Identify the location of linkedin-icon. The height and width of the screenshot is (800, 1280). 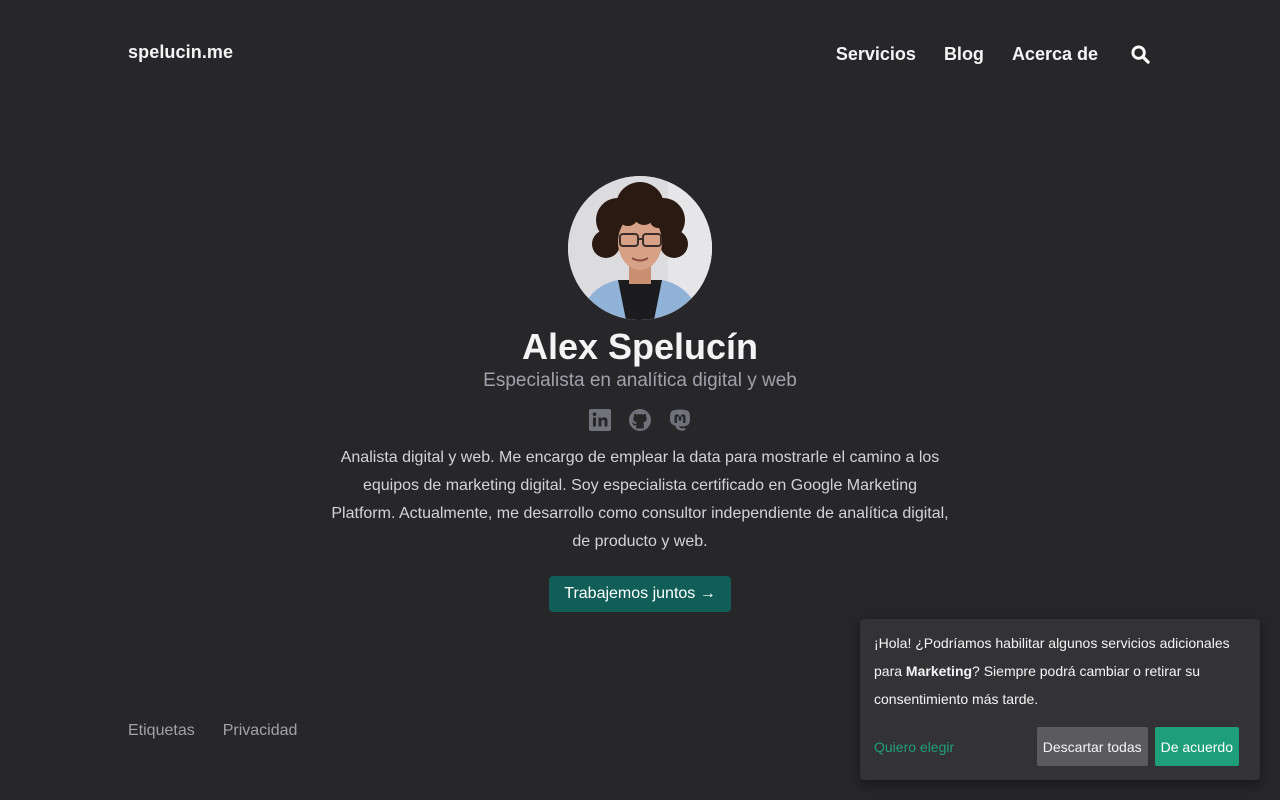
(600, 420).